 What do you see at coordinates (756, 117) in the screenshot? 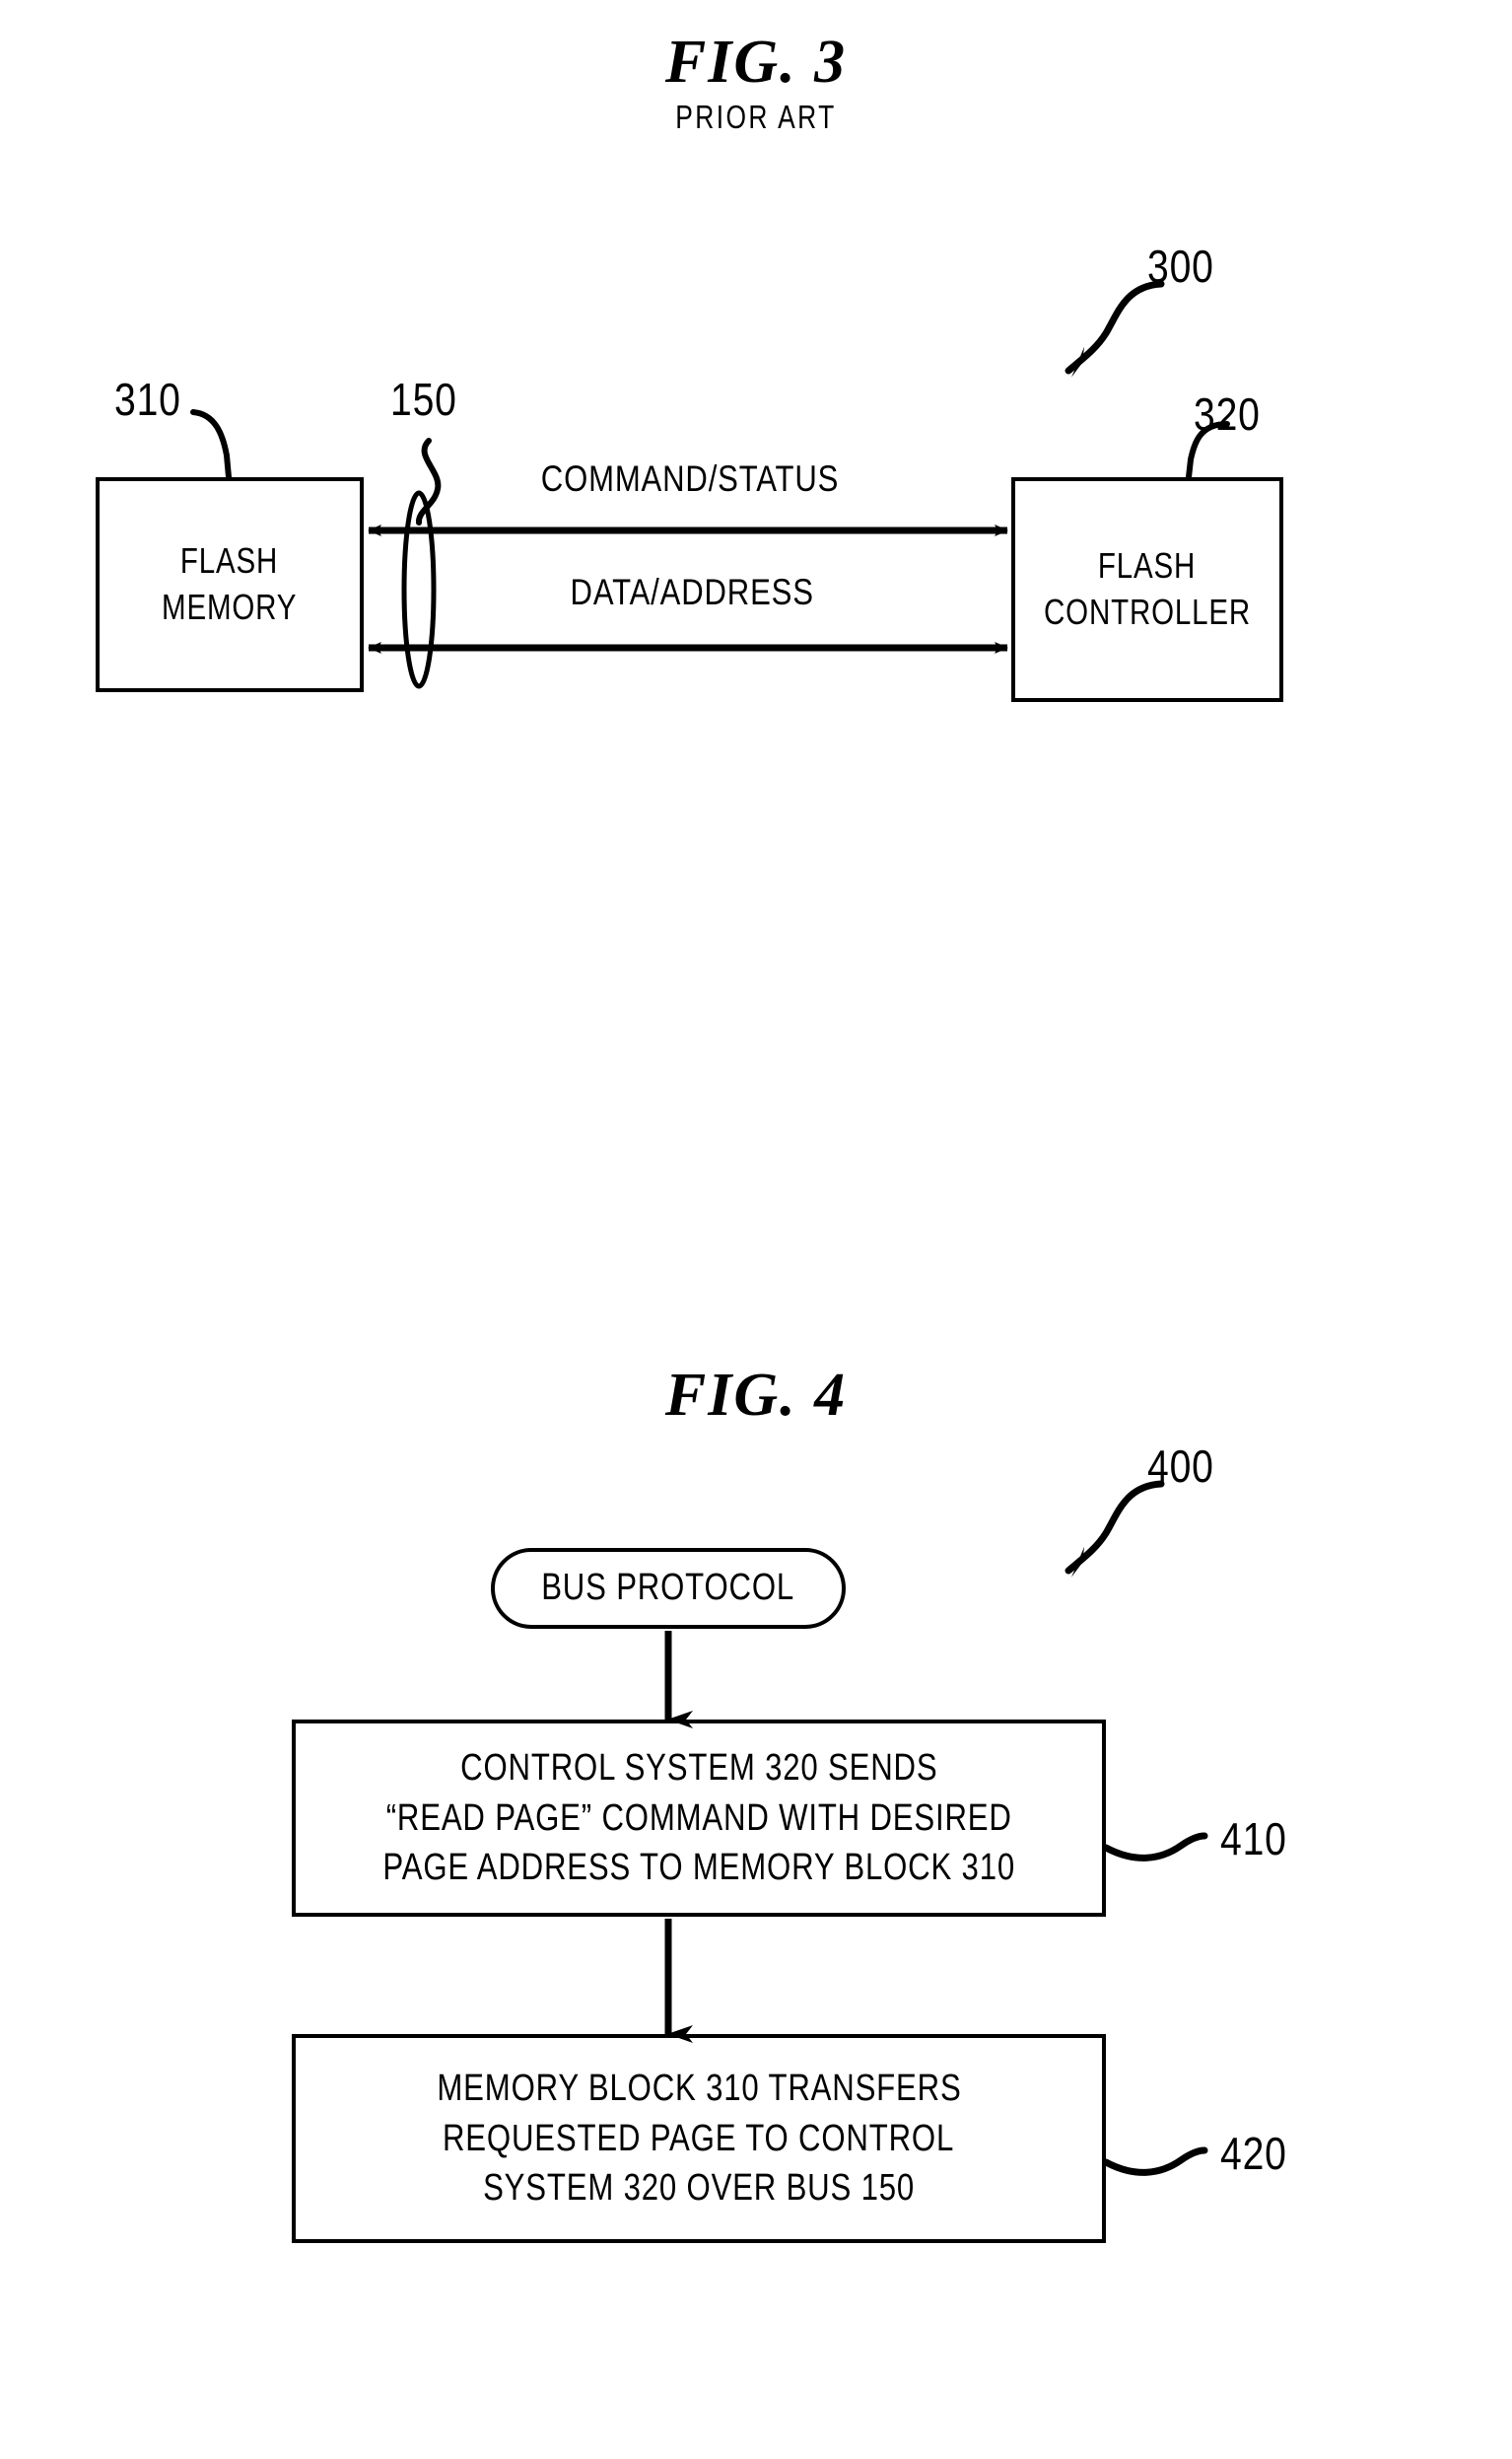
I see `figure-3-subtitle-prior-art: PRIOR ART` at bounding box center [756, 117].